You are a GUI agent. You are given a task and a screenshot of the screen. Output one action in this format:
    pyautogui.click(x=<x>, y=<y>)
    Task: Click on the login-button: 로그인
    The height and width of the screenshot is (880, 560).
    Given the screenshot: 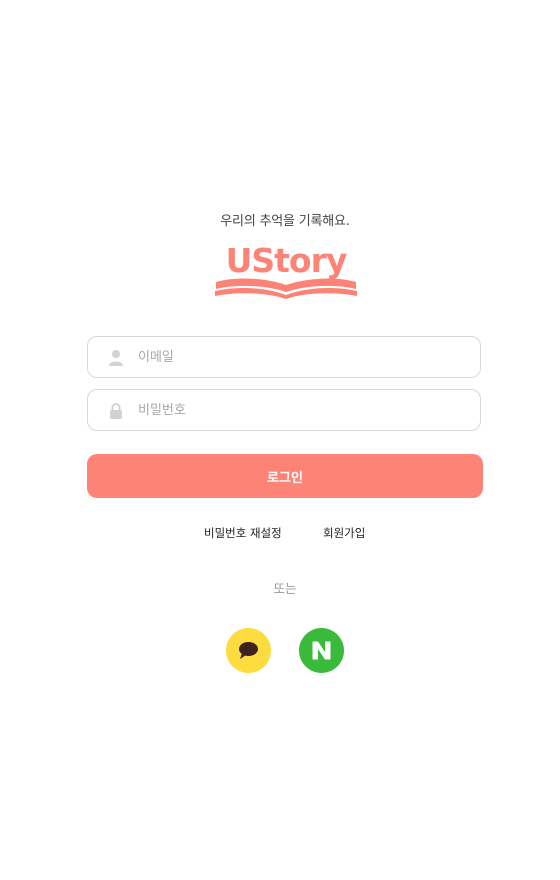 What is the action you would take?
    pyautogui.click(x=285, y=476)
    